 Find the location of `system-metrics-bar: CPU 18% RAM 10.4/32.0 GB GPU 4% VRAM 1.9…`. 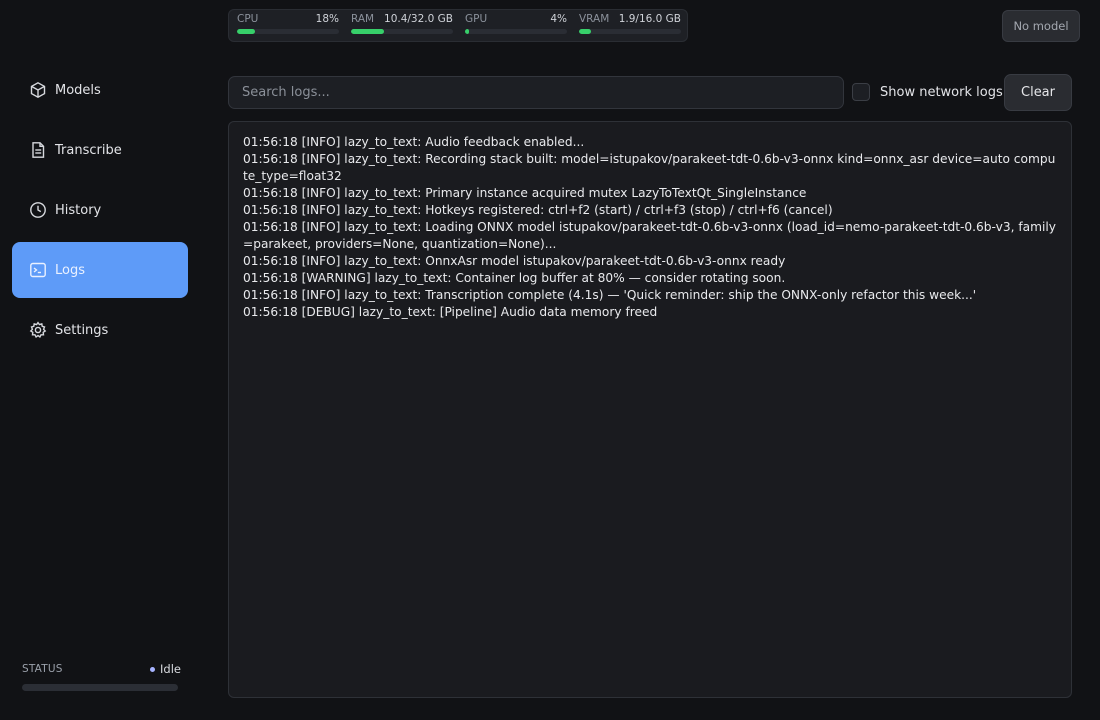

system-metrics-bar: CPU 18% RAM 10.4/32.0 GB GPU 4% VRAM 1.9… is located at coordinates (458, 25).